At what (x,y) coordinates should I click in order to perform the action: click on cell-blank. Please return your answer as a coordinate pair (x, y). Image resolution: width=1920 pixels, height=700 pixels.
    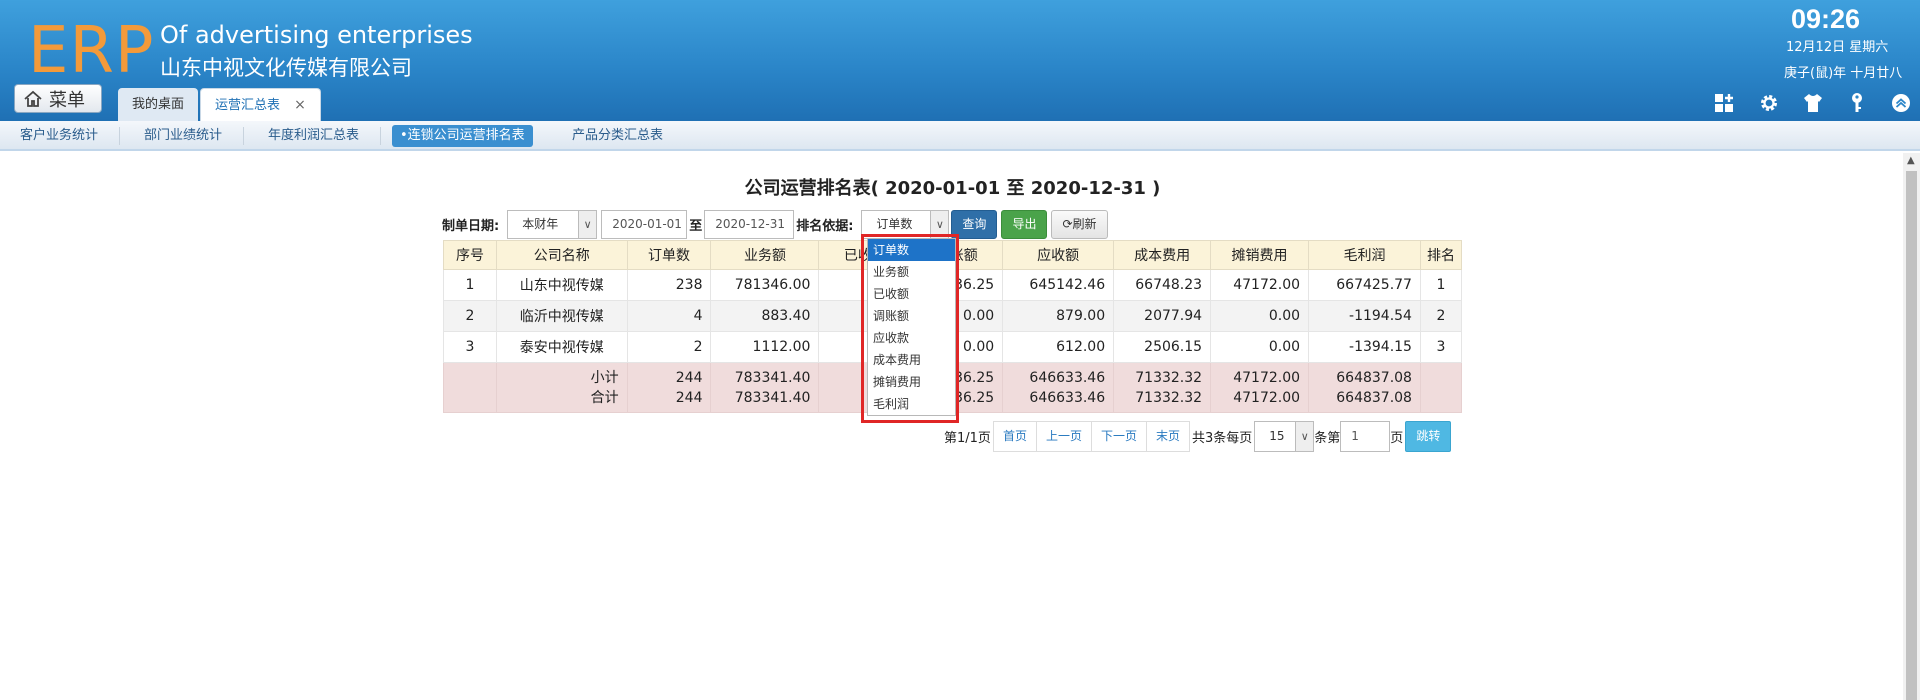
    Looking at the image, I should click on (470, 387).